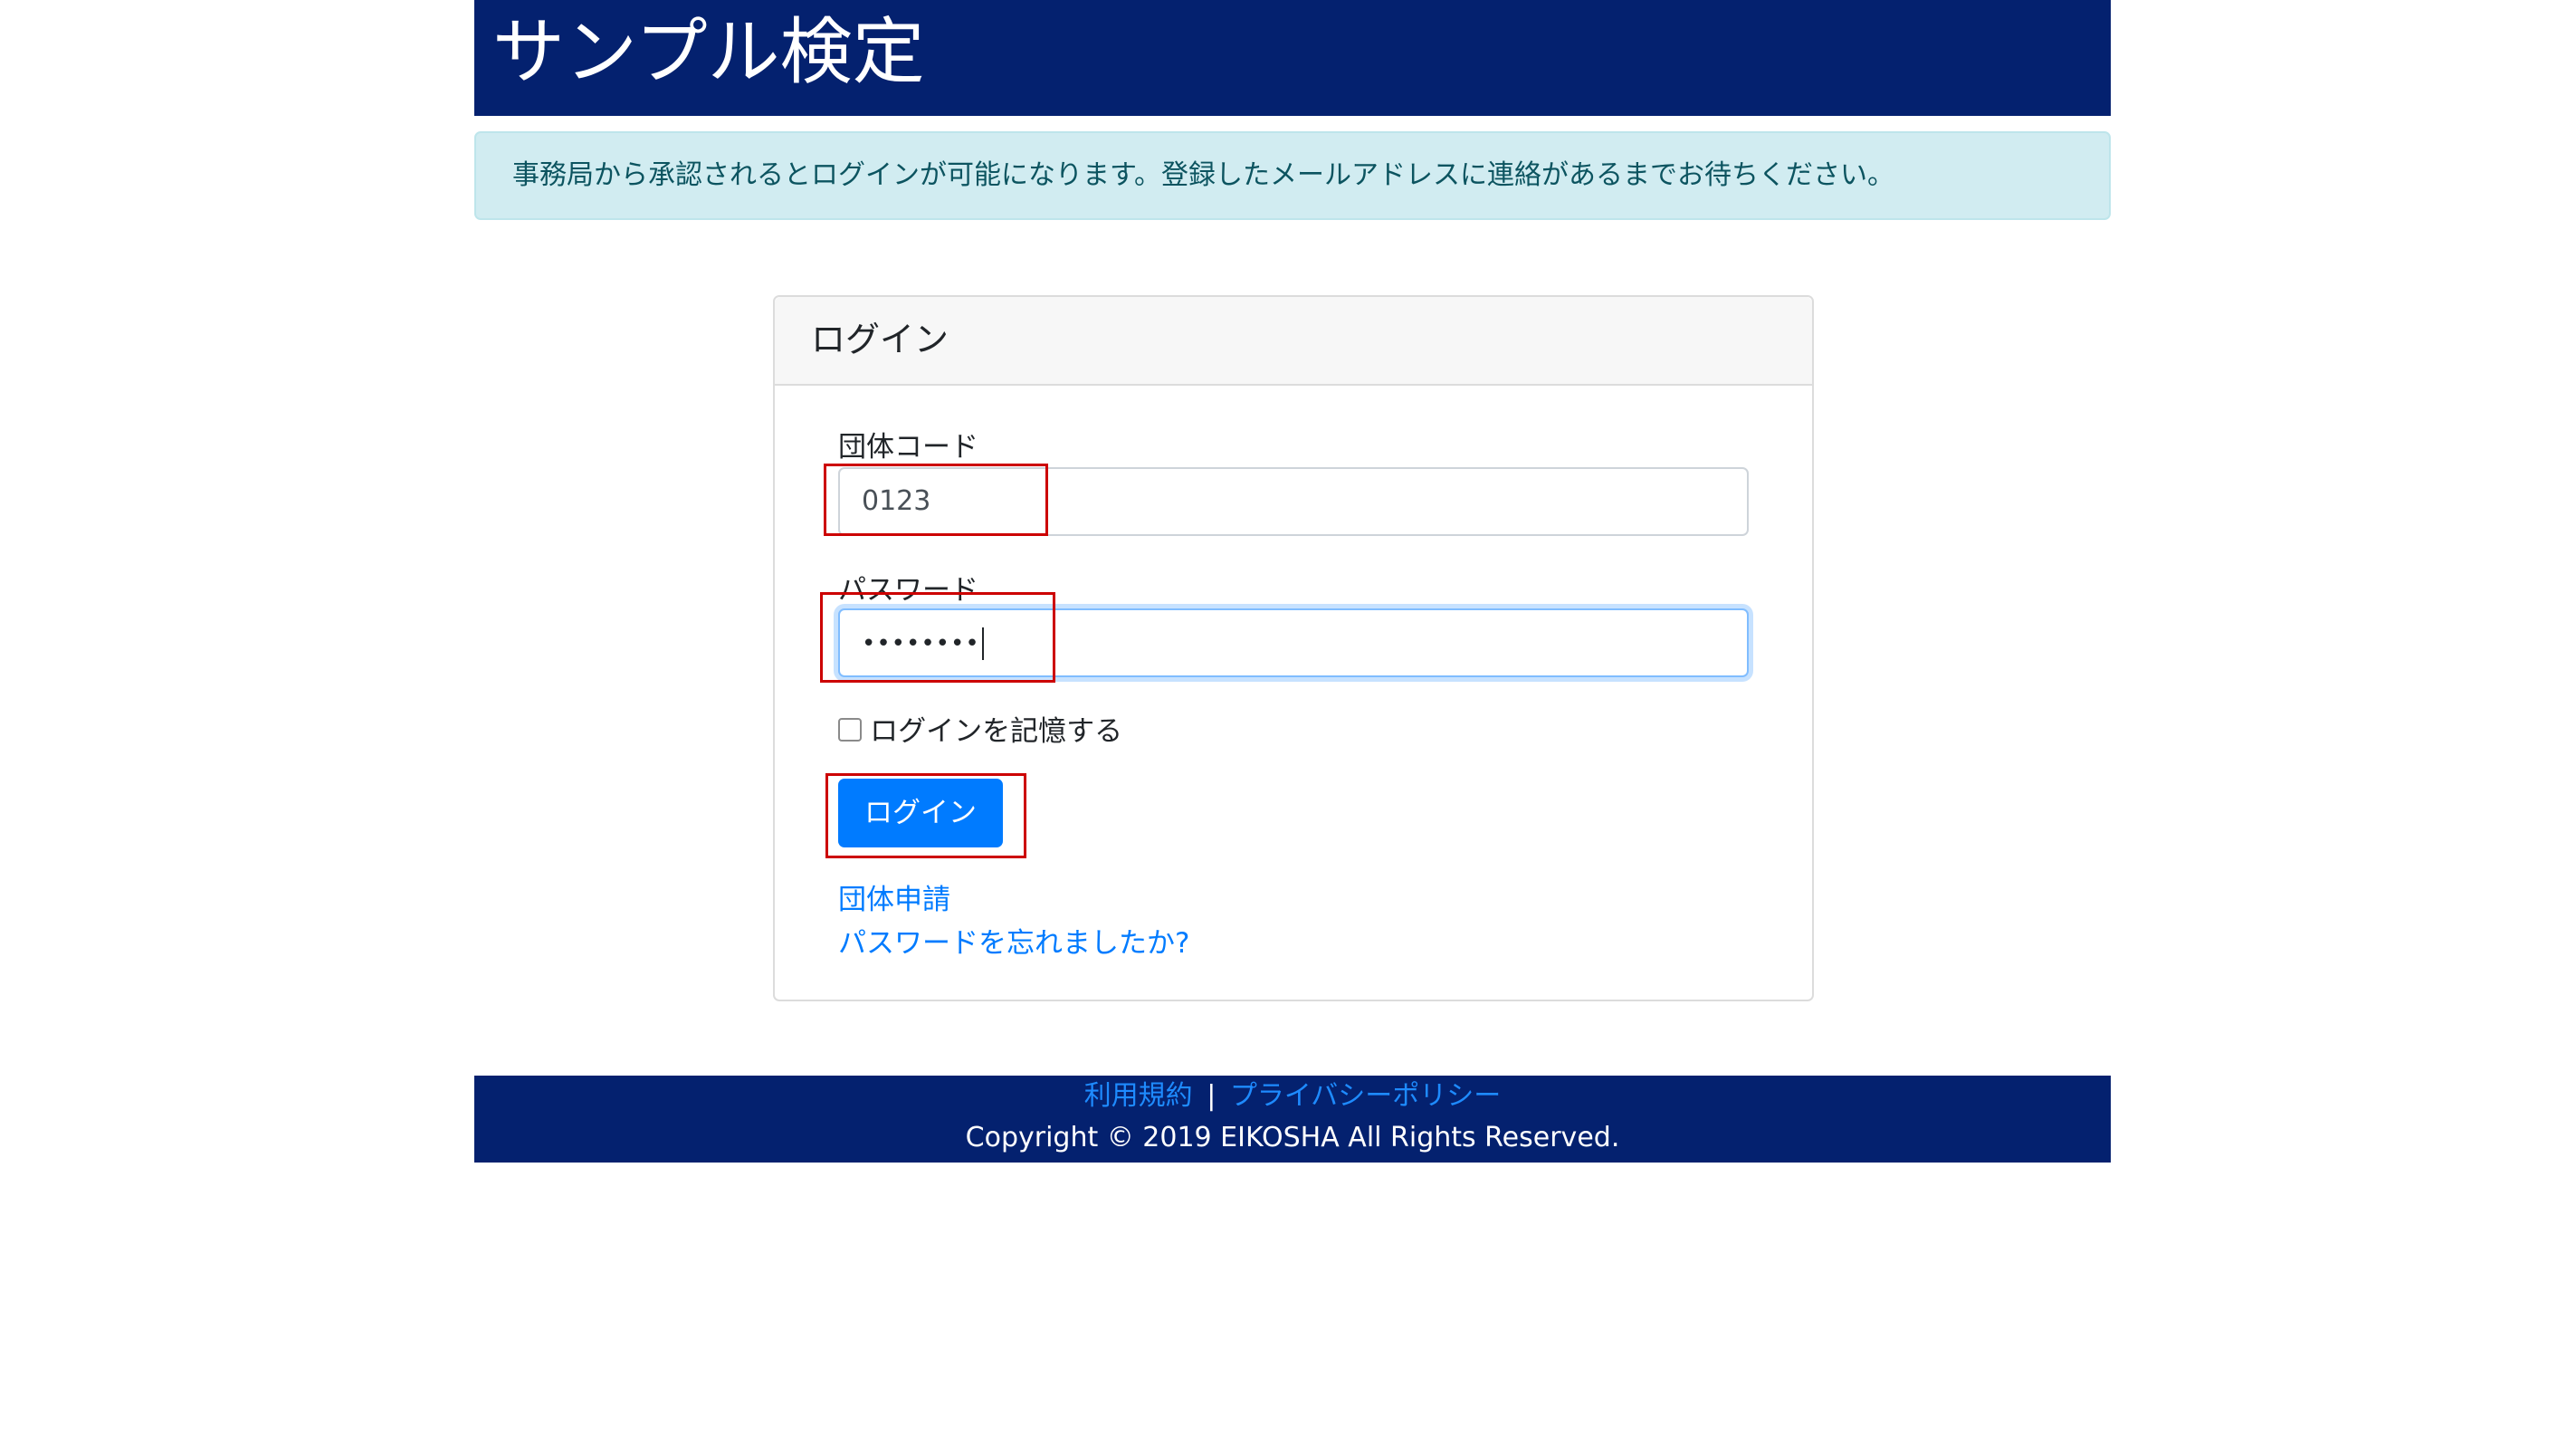  Describe the element at coordinates (1366, 1096) in the screenshot. I see `privacy-policy-link: プライバシーポリシー` at that location.